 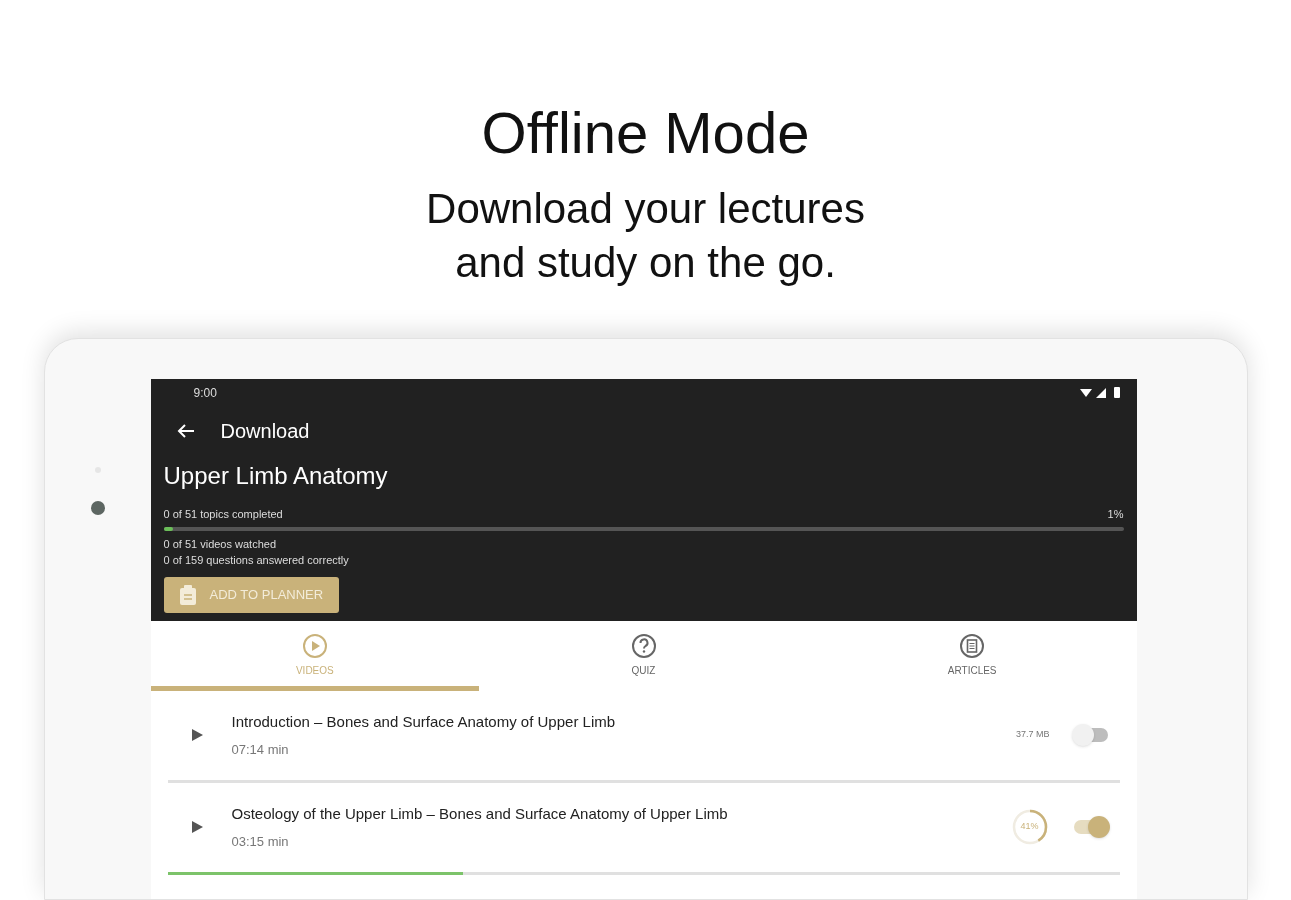 I want to click on tab: QUIZ, so click(x=643, y=655).